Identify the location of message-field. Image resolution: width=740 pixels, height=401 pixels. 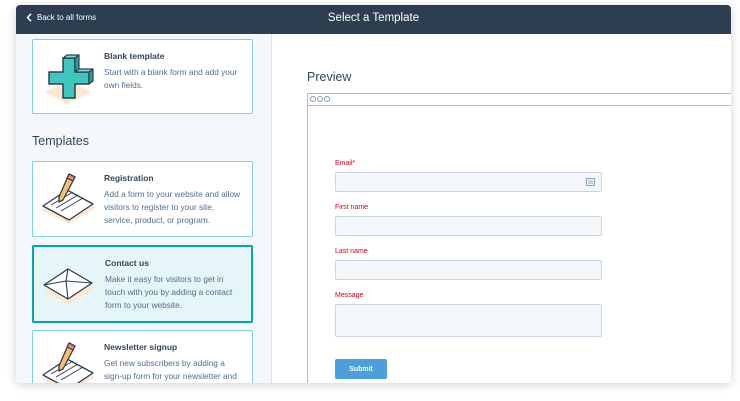
(468, 320).